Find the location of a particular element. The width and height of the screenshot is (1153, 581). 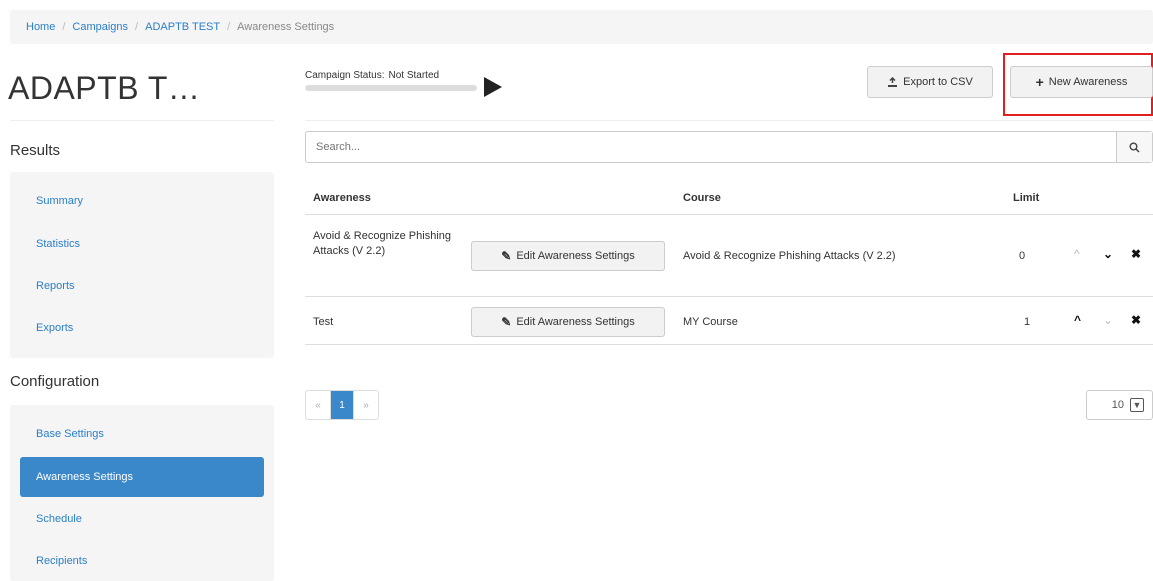

new-awareness-label: New Awareness is located at coordinates (1088, 82).